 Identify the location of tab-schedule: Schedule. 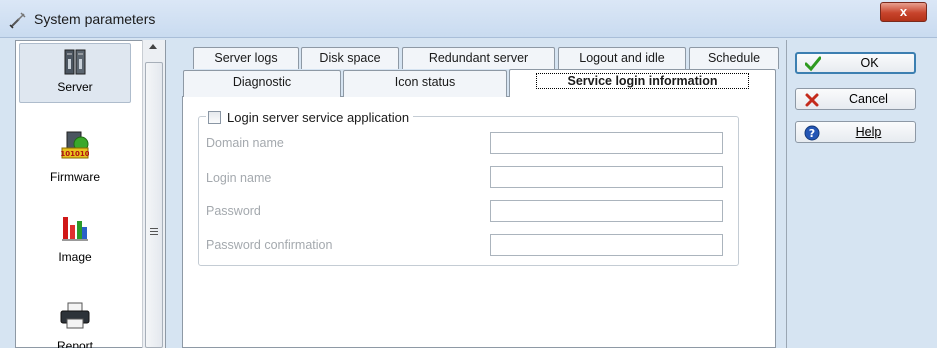
(734, 58).